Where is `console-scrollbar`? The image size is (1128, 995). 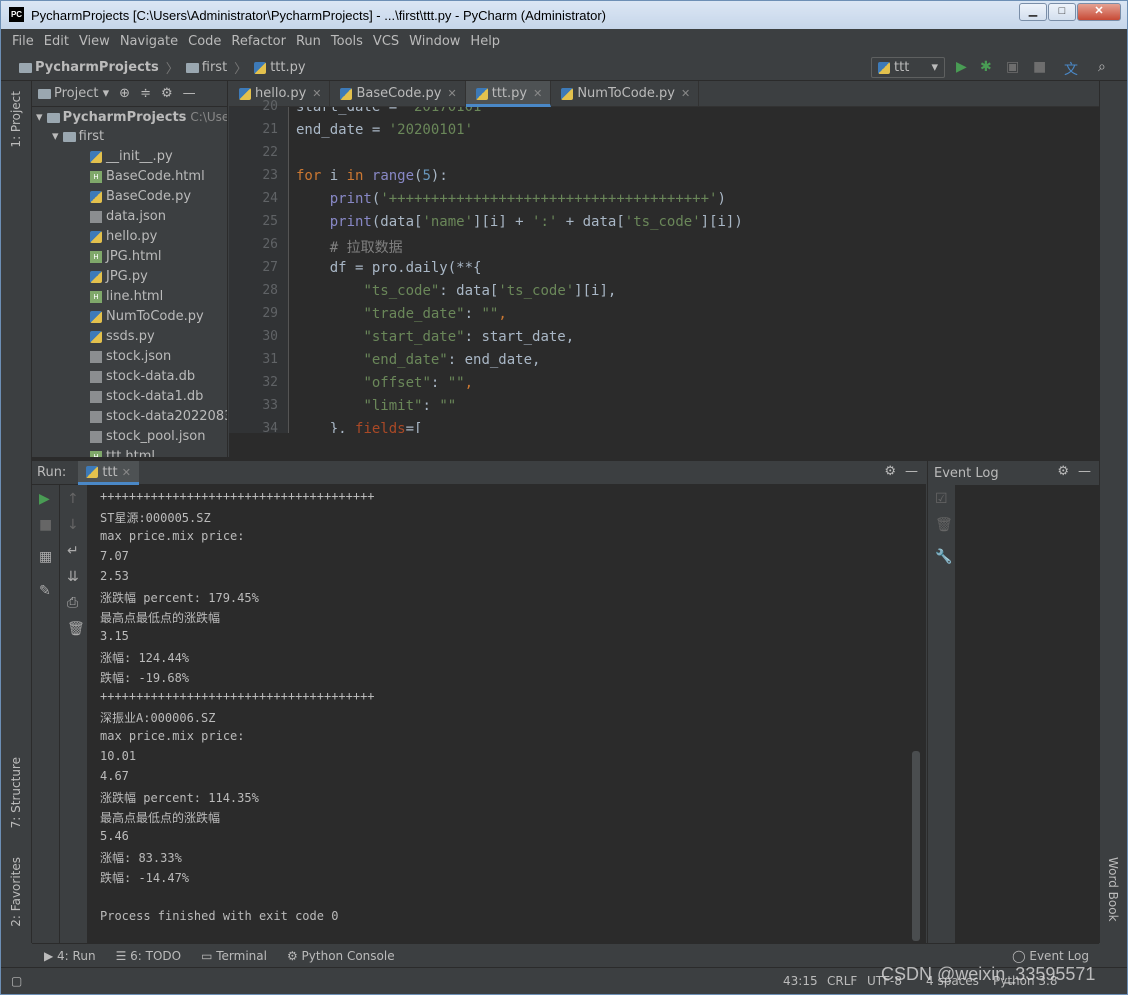
console-scrollbar is located at coordinates (916, 846).